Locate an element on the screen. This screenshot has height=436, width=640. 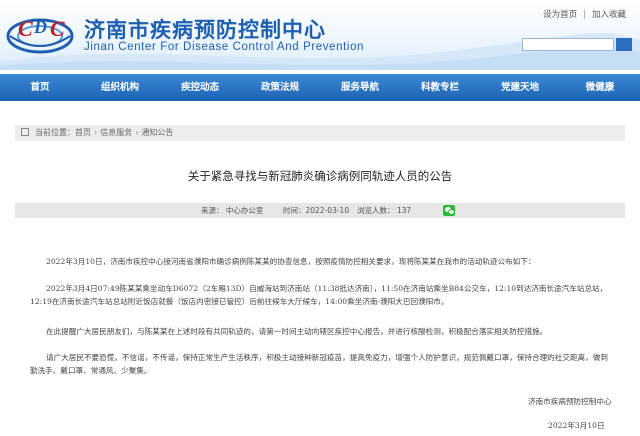
breadcrumb-home: 首页 is located at coordinates (83, 132).